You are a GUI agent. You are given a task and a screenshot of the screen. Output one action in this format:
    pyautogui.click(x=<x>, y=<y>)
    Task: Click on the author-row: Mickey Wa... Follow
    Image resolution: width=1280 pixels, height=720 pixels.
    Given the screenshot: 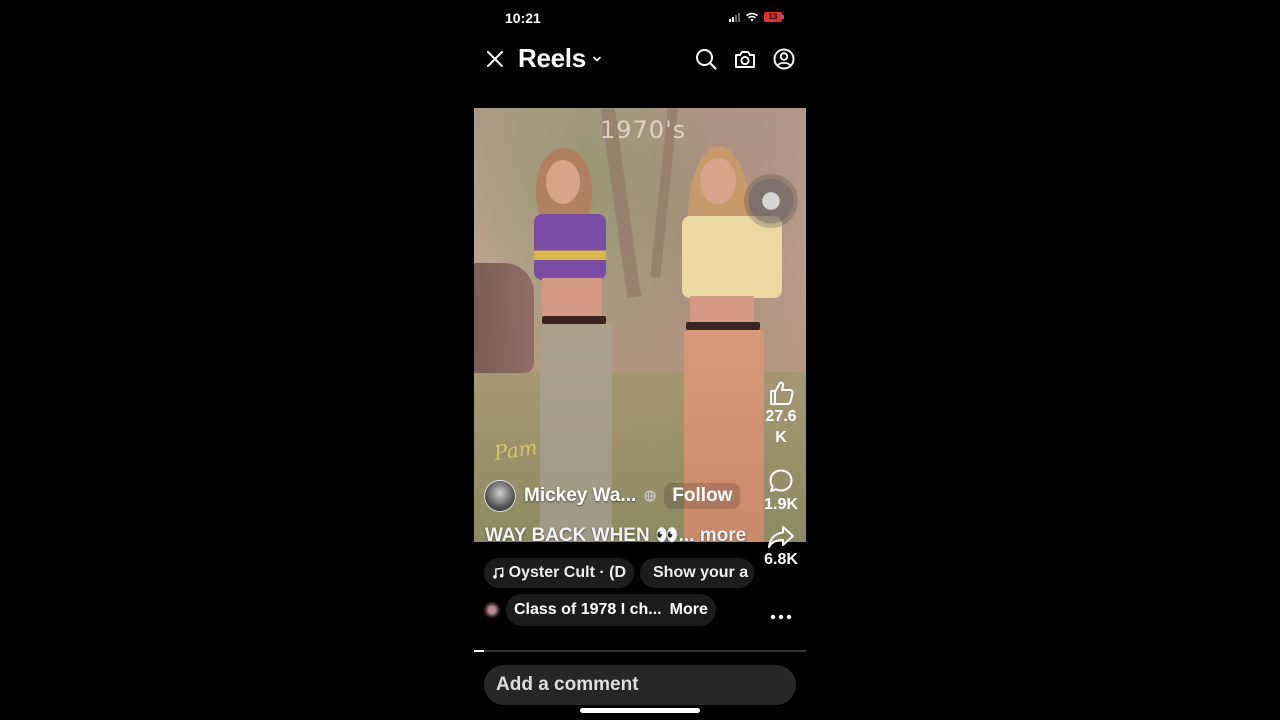 What is the action you would take?
    pyautogui.click(x=612, y=496)
    